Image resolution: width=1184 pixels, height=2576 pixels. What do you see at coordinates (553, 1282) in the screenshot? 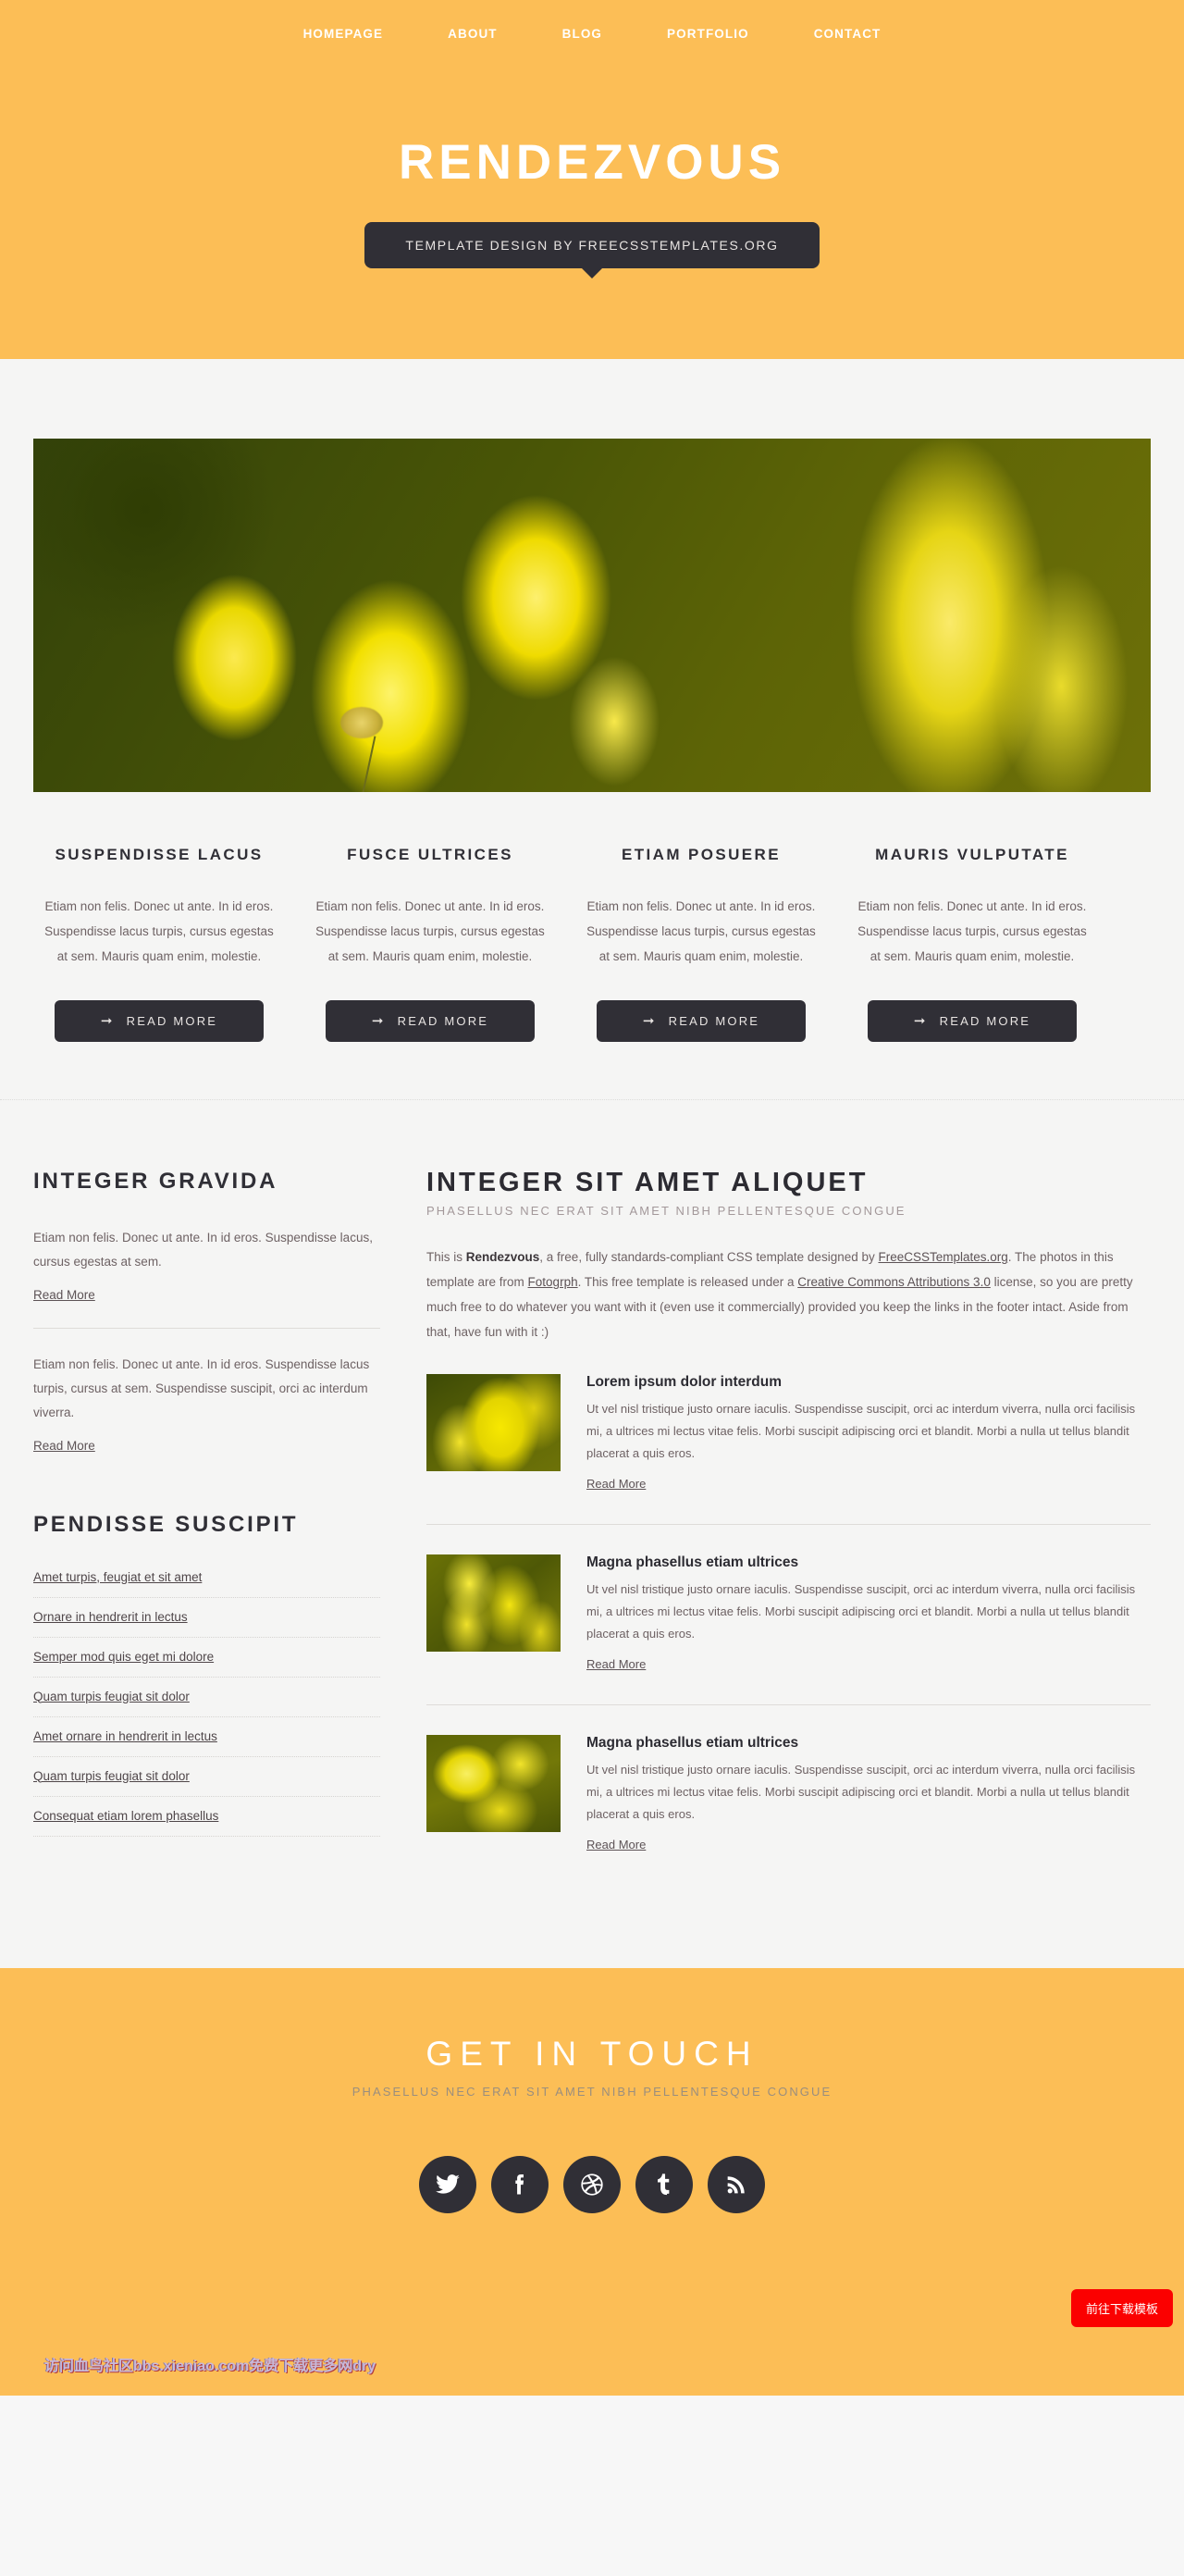
I see `fotogrph-link: Fotogrph` at bounding box center [553, 1282].